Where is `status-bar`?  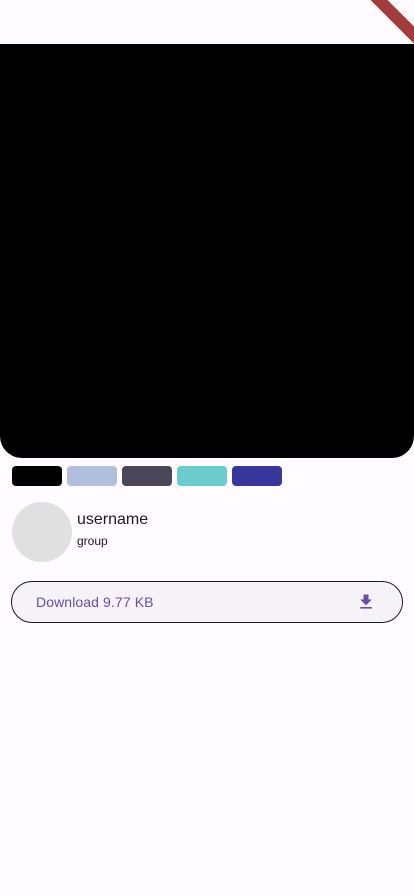
status-bar is located at coordinates (207, 22).